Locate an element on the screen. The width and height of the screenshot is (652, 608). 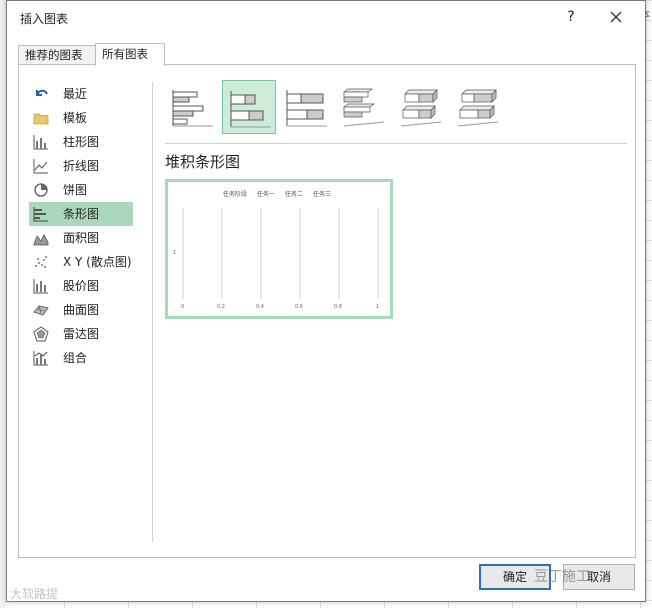
sidebar-item-label: 饼图 is located at coordinates (75, 190).